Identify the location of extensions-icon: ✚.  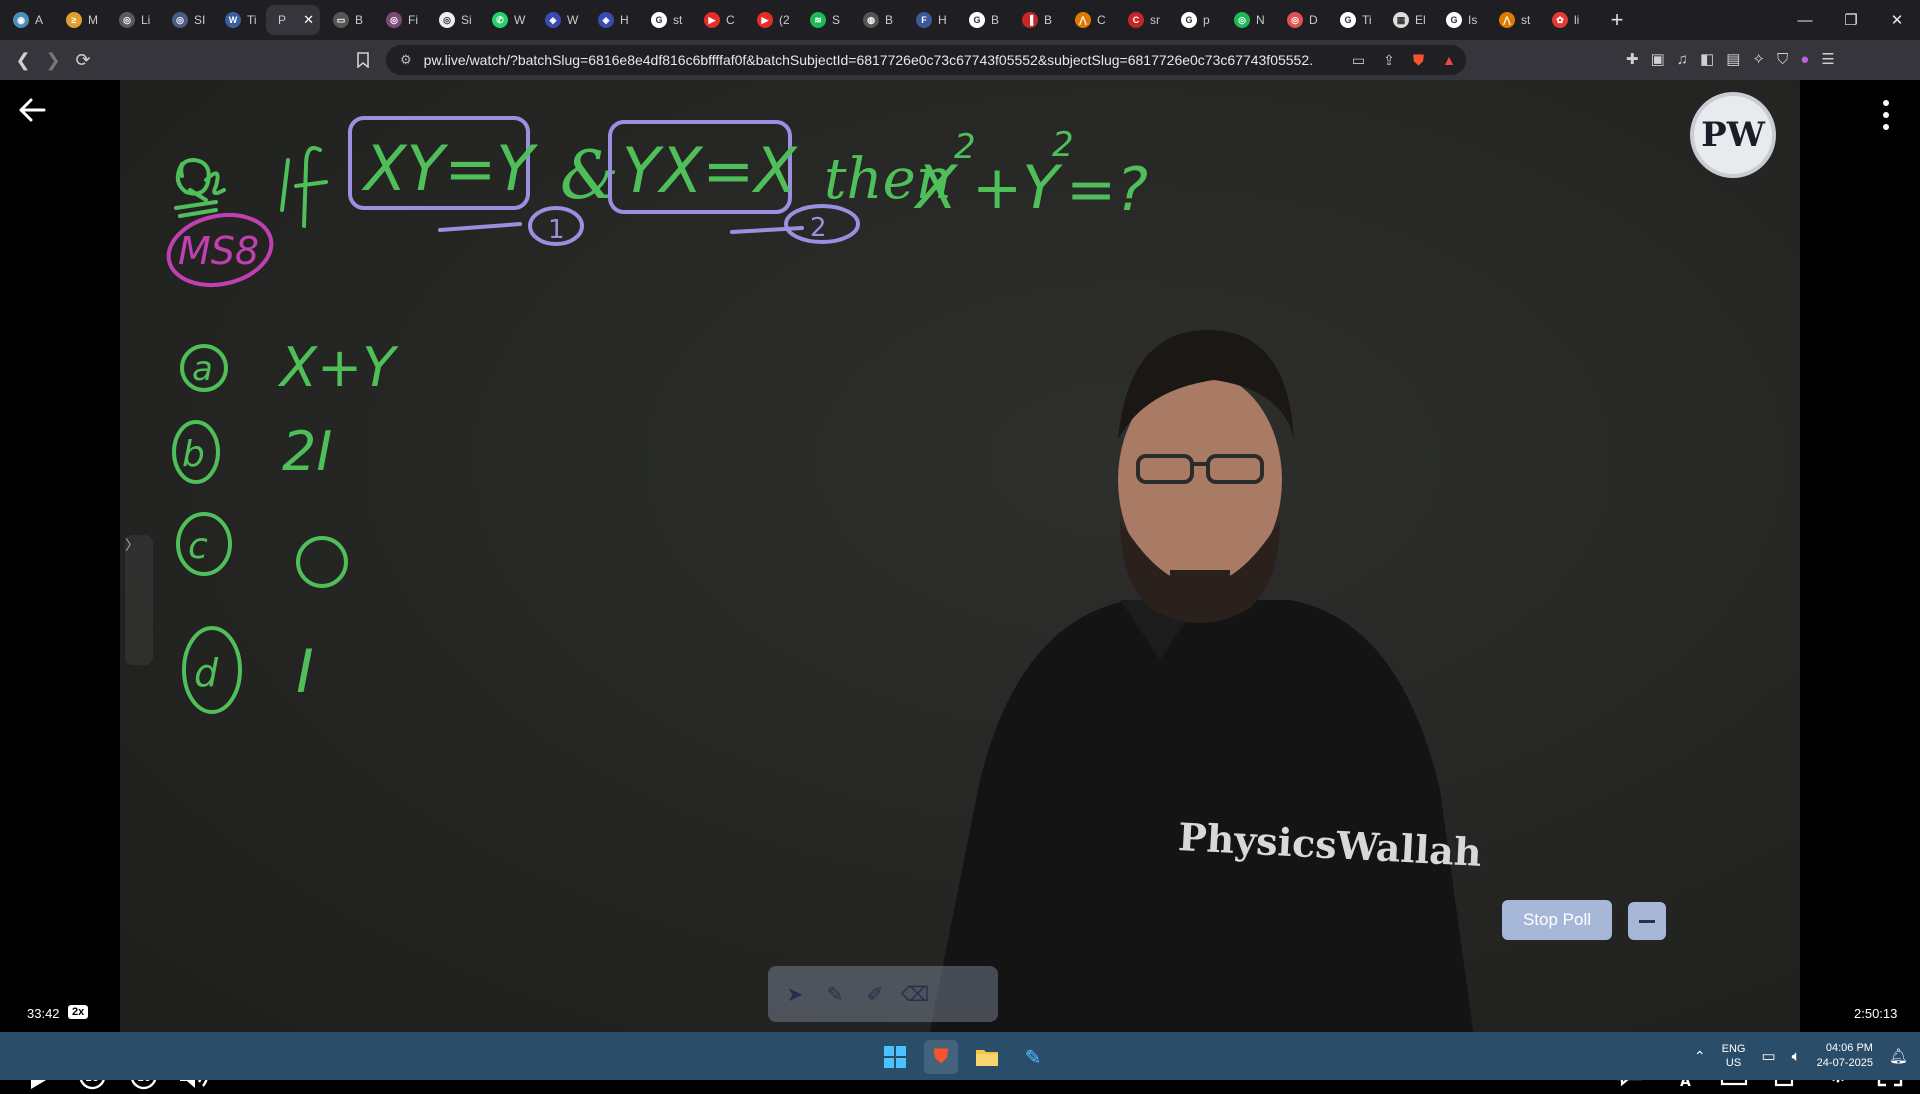
(1632, 59).